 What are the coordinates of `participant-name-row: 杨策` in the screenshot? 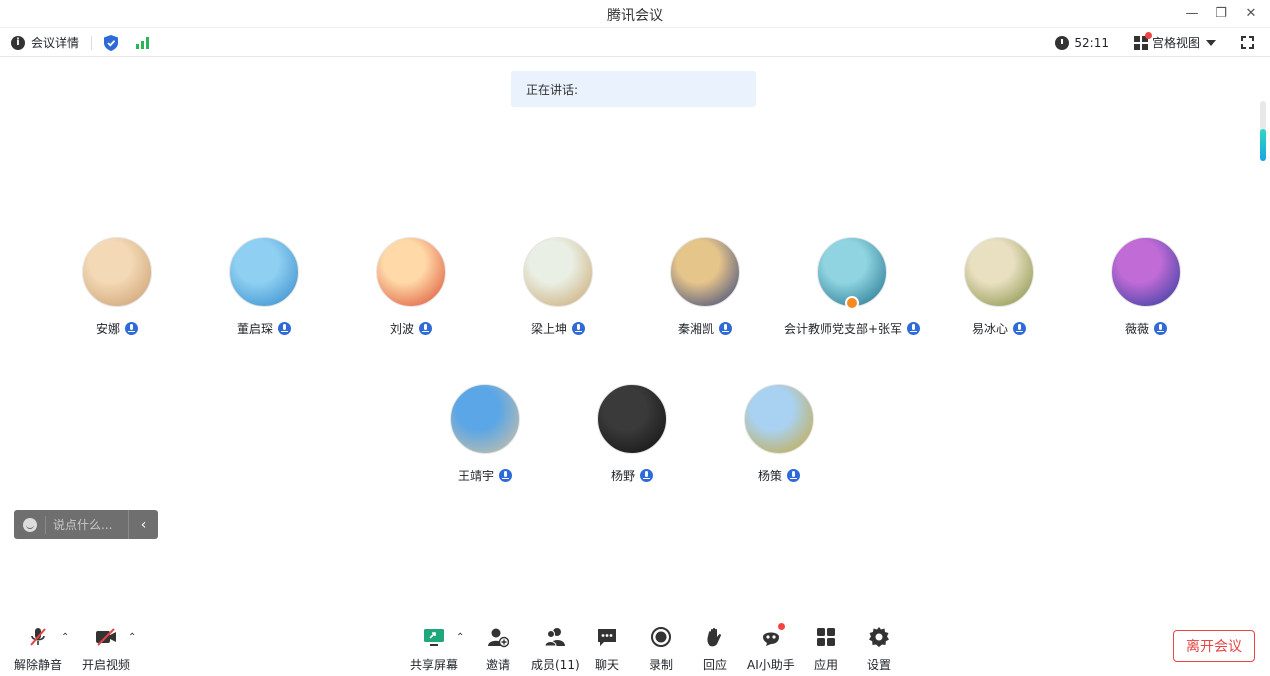 It's located at (779, 475).